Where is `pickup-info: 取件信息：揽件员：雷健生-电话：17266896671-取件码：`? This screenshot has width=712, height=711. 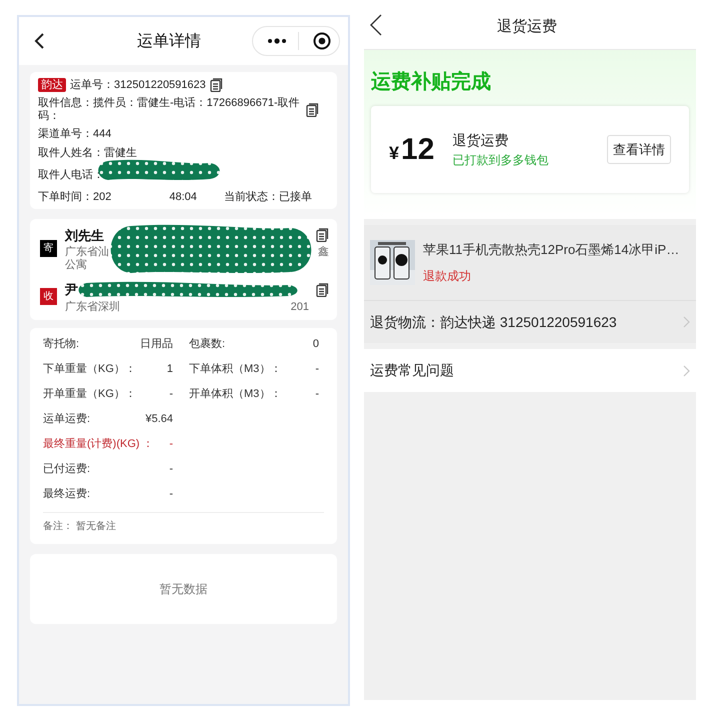 pickup-info: 取件信息：揽件员：雷健生-电话：17266896671-取件码： is located at coordinates (169, 109).